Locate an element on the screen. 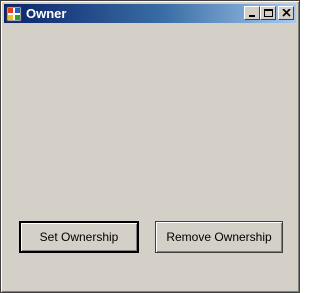 This screenshot has width=320, height=293. remove-ownership-button: Remove Ownership is located at coordinates (219, 237).